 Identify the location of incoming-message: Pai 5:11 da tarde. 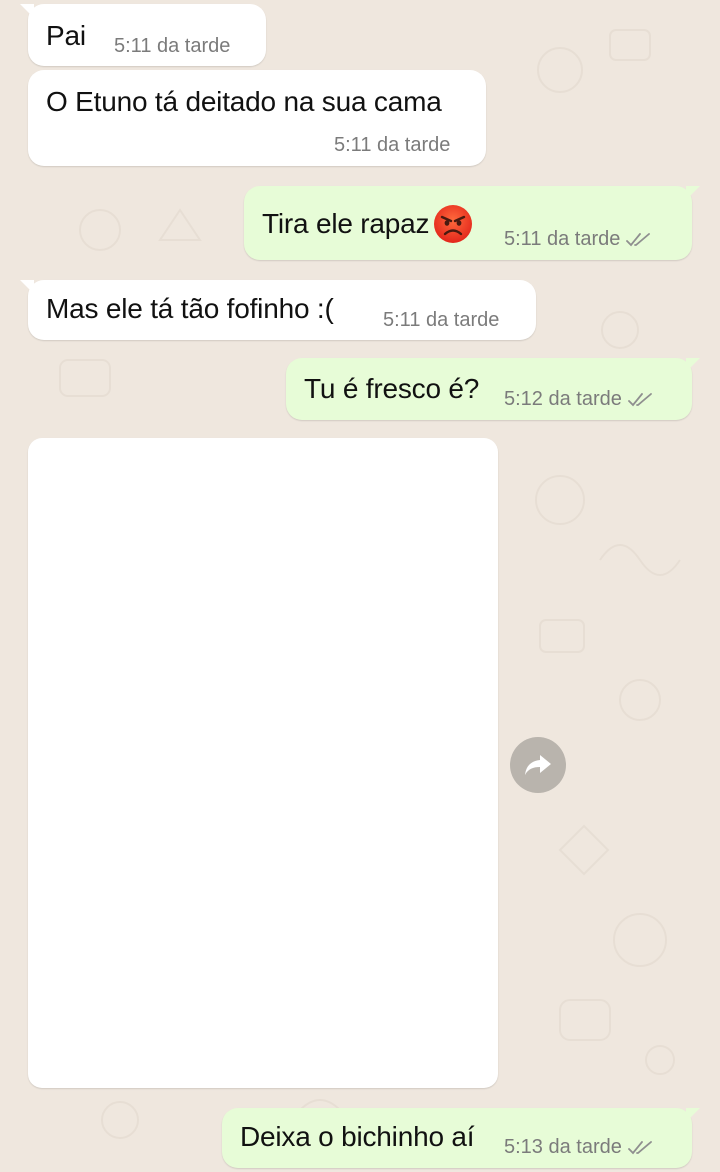
(143, 35).